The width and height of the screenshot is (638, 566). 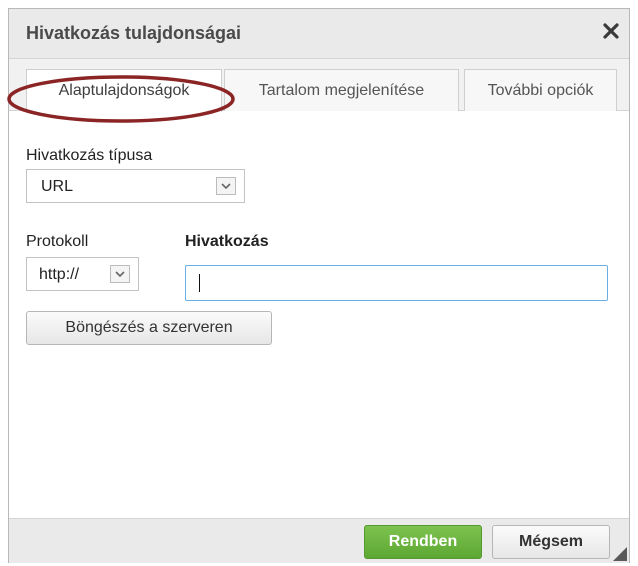 I want to click on ok-button: Rendben, so click(x=423, y=542).